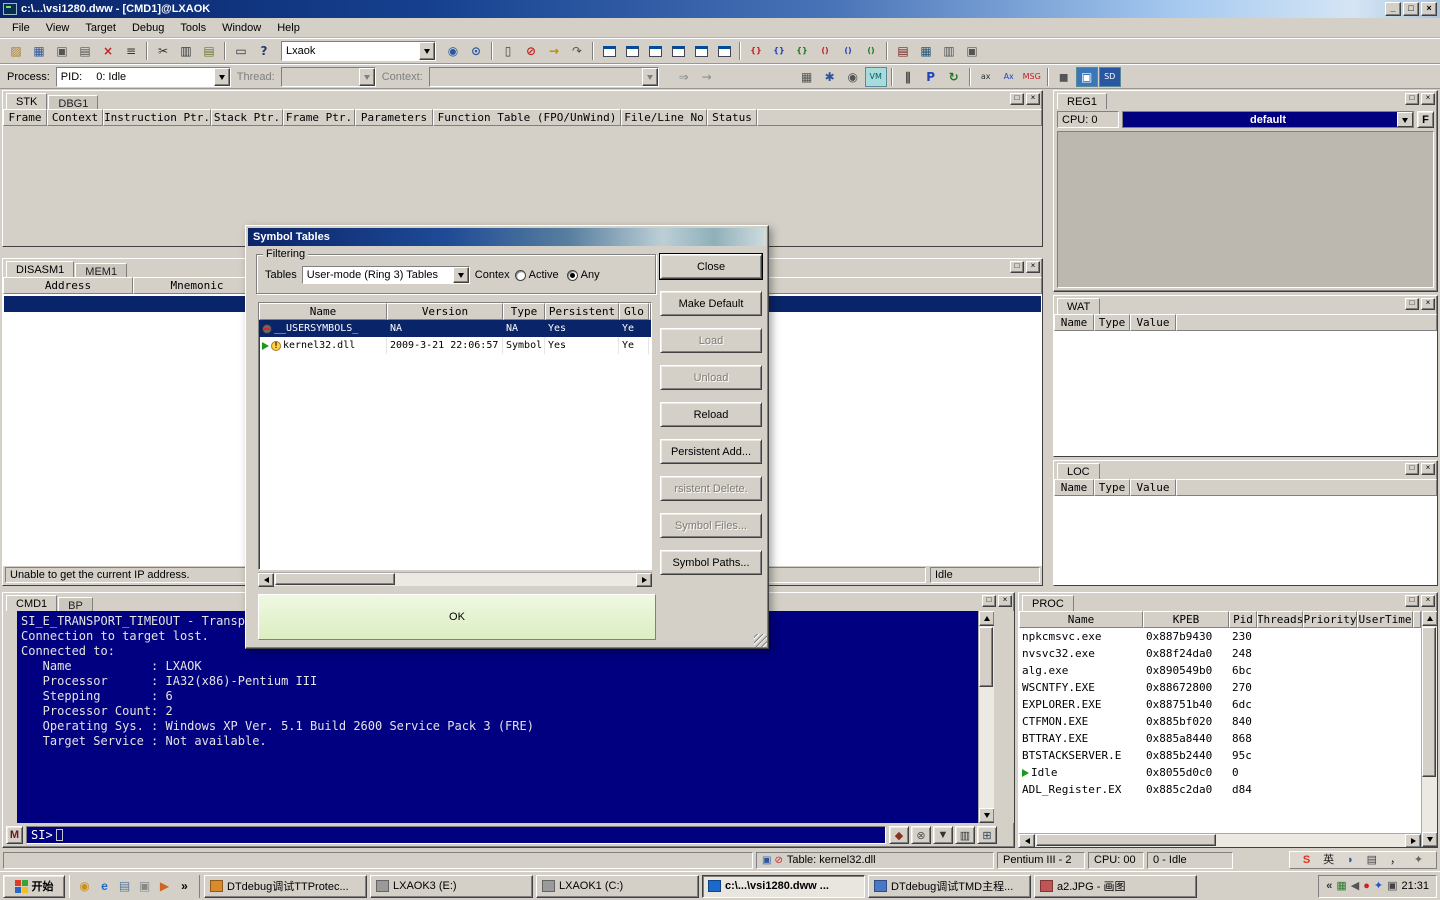  Describe the element at coordinates (986, 77) in the screenshot. I see `asm-lower-icon: ax` at that location.